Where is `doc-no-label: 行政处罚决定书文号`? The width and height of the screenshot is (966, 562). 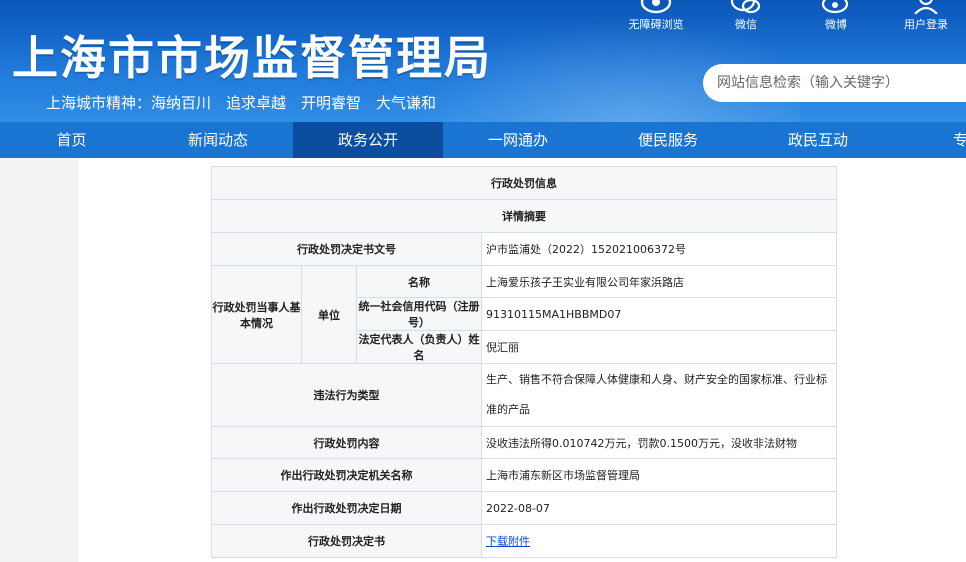 doc-no-label: 行政处罚决定书文号 is located at coordinates (346, 249).